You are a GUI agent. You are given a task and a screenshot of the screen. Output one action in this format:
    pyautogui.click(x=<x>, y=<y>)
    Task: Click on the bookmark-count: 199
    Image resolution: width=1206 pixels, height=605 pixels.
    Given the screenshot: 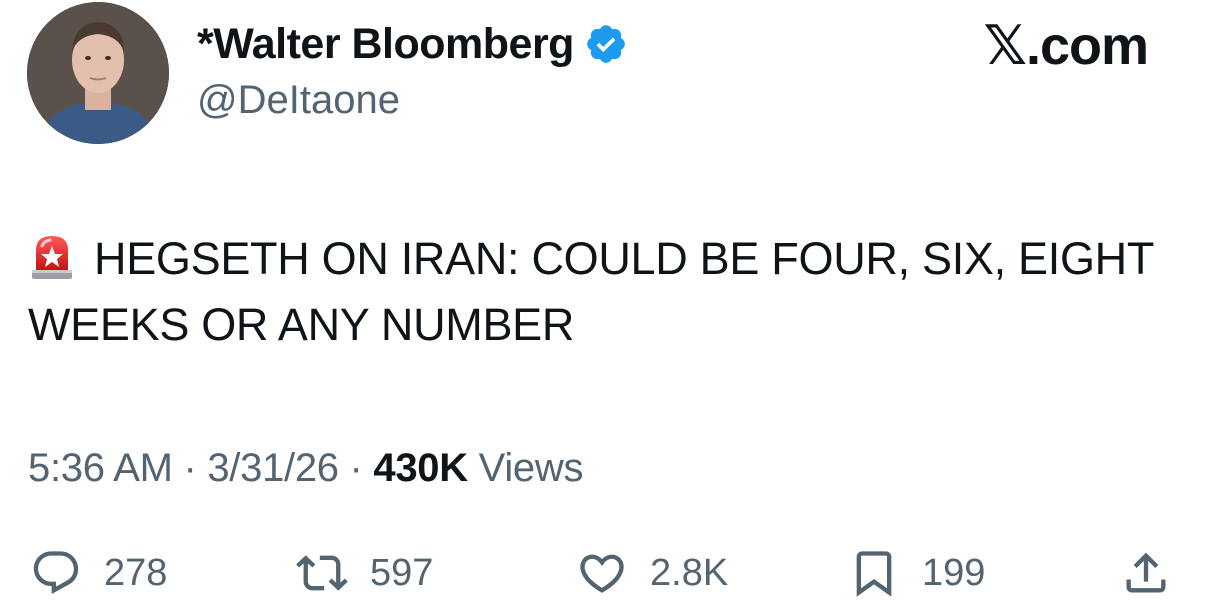 What is the action you would take?
    pyautogui.click(x=954, y=572)
    